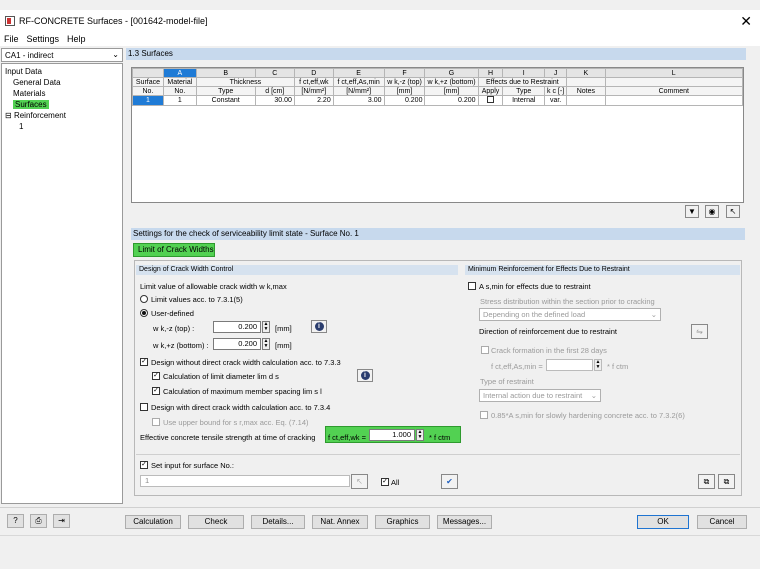 The width and height of the screenshot is (760, 569). I want to click on import-button: ⧉, so click(706, 481).